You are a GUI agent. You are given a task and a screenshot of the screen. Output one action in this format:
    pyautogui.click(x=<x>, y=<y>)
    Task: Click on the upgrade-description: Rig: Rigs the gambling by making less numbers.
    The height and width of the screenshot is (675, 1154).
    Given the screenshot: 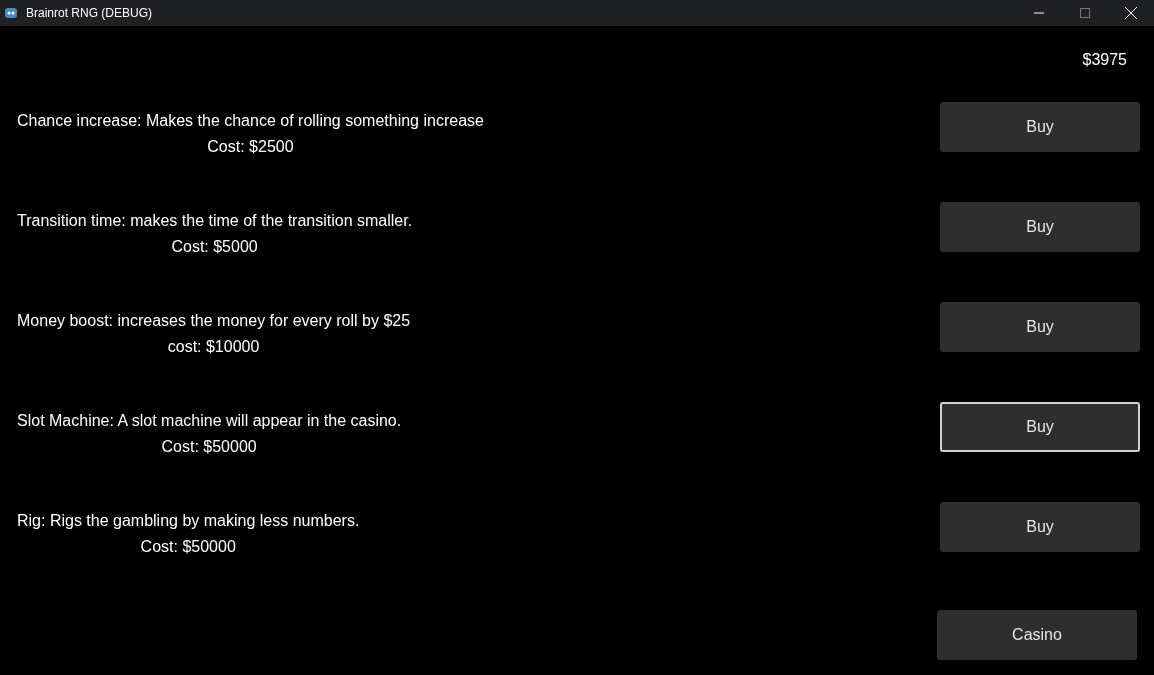 What is the action you would take?
    pyautogui.click(x=188, y=521)
    